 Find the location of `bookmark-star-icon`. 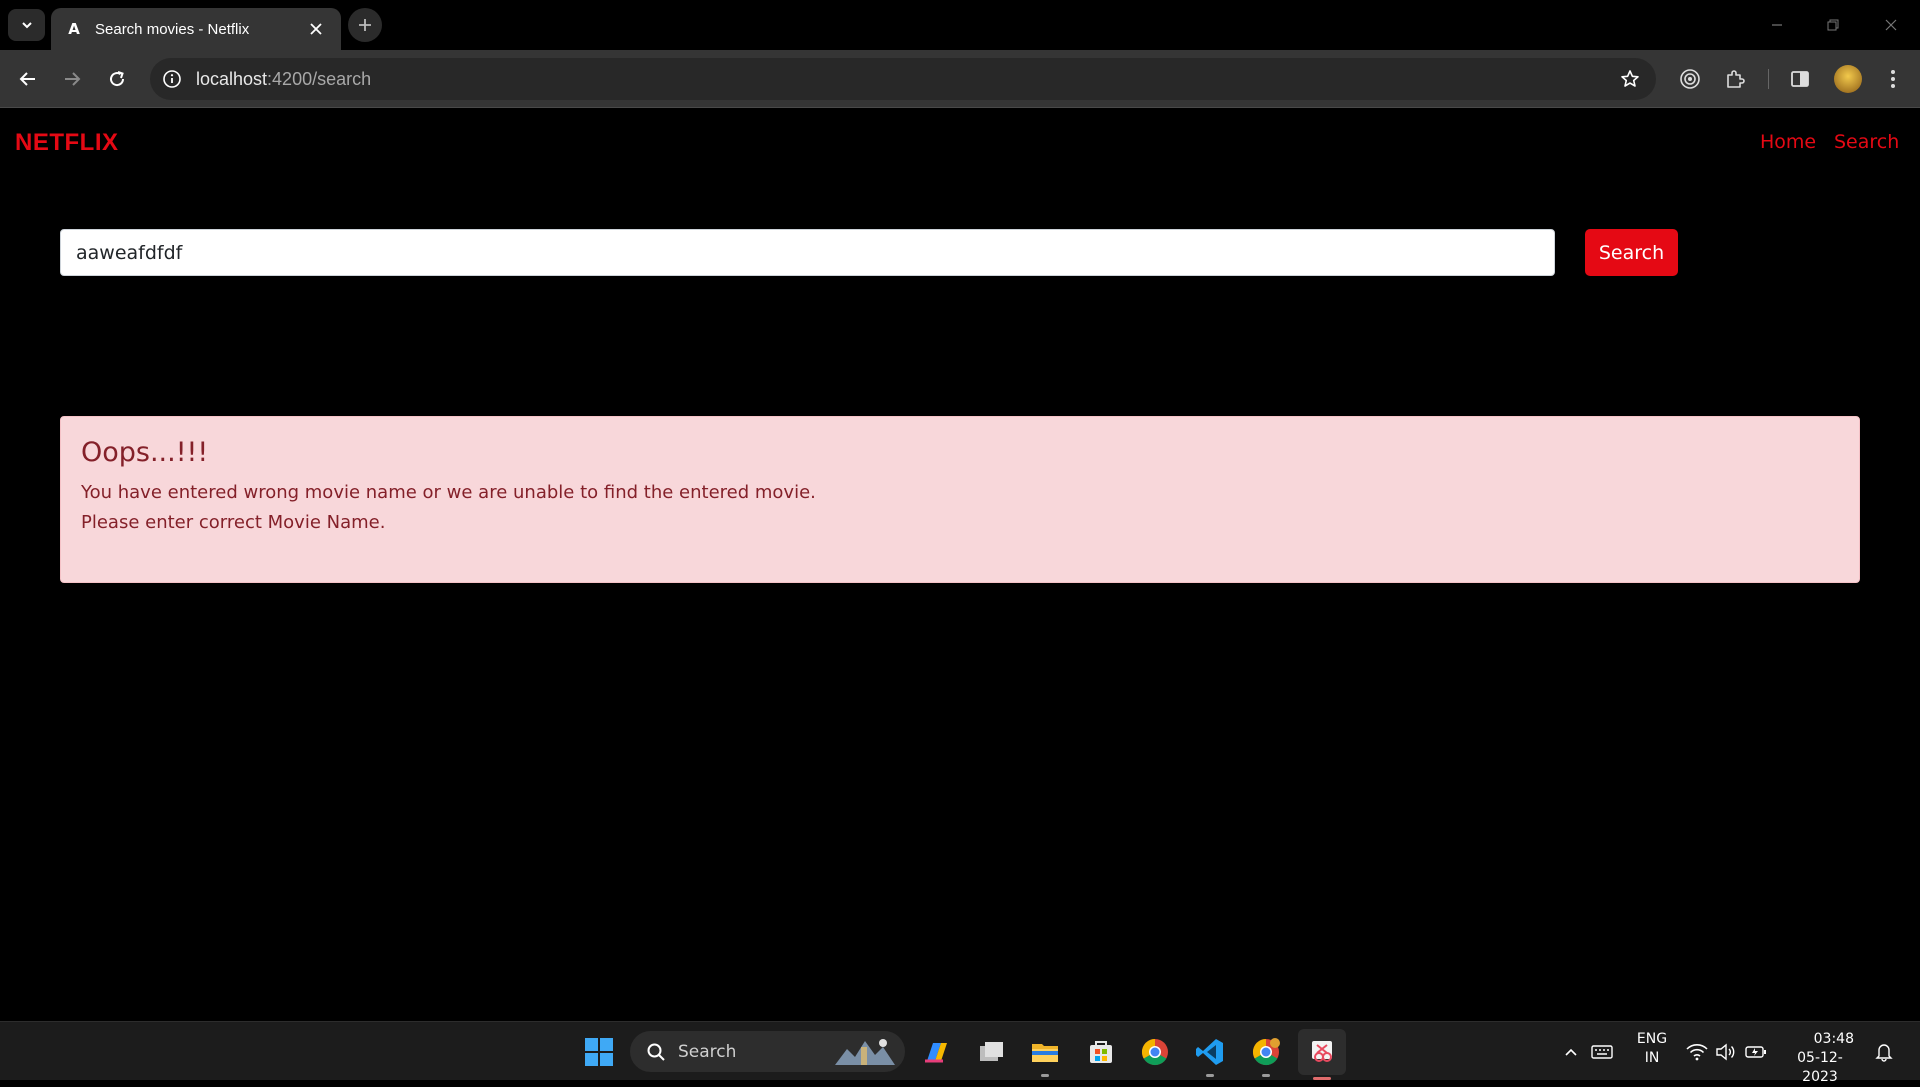

bookmark-star-icon is located at coordinates (1630, 79).